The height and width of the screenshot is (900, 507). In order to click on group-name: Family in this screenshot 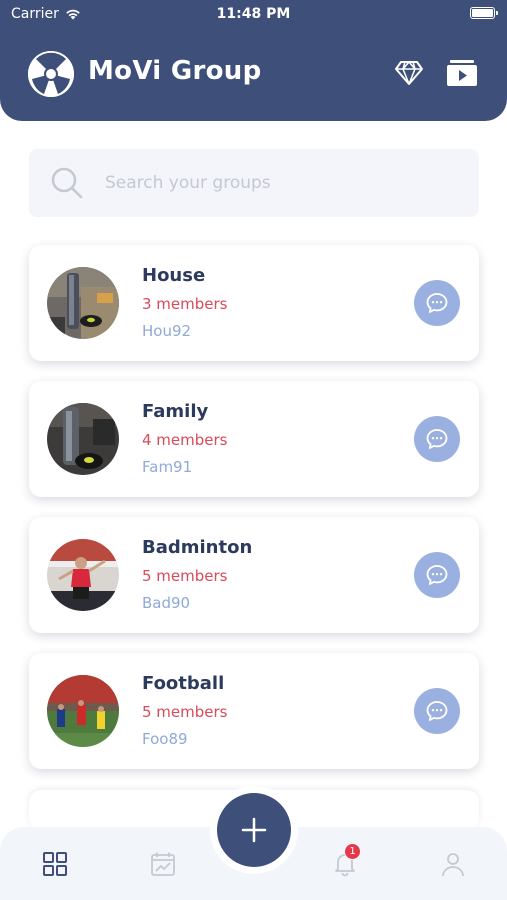, I will do `click(175, 411)`.